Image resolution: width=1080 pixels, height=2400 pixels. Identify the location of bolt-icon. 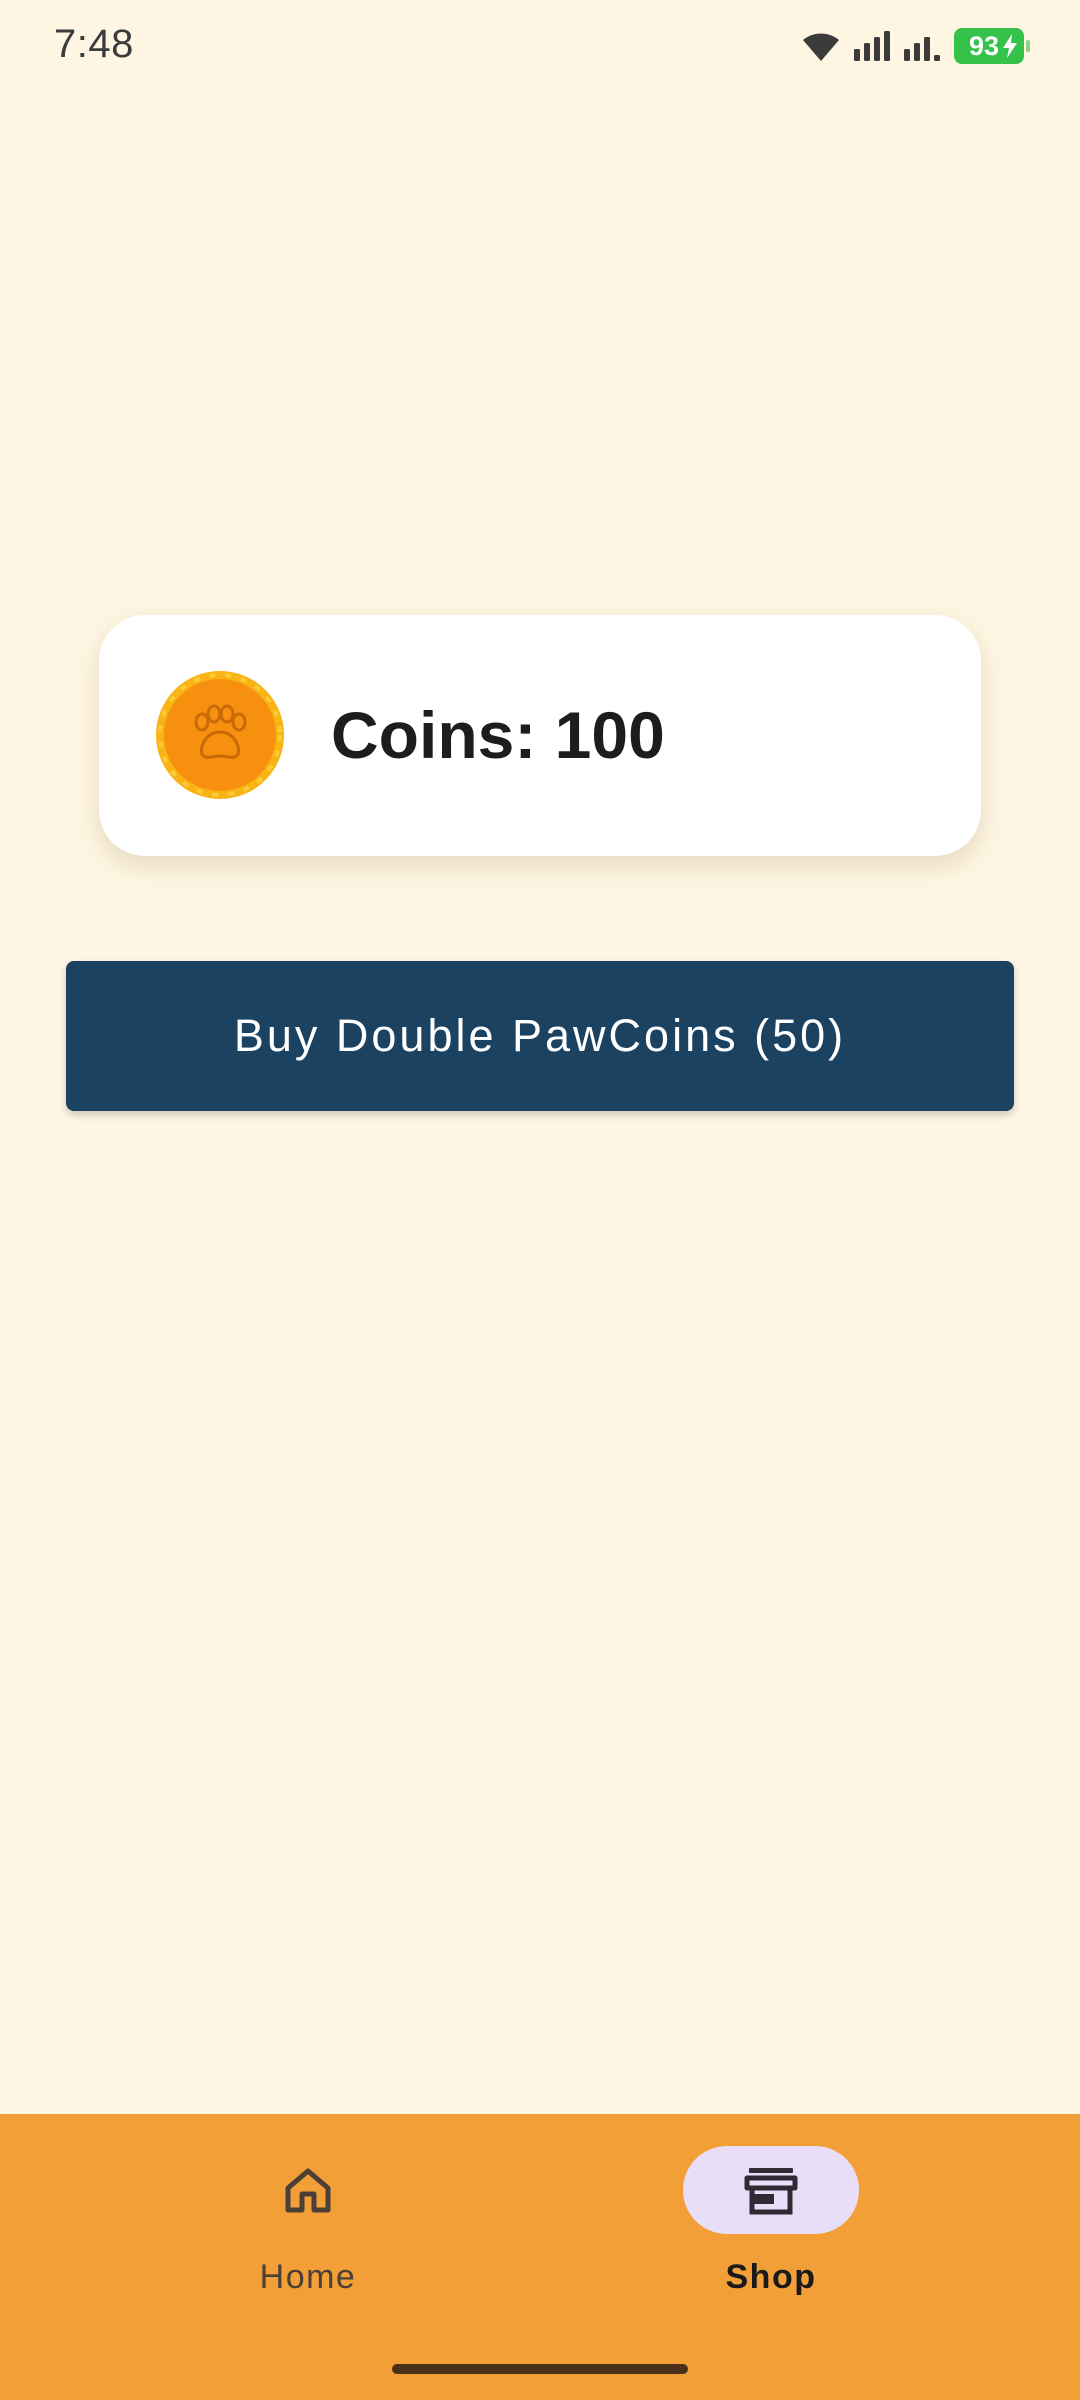
(1010, 46).